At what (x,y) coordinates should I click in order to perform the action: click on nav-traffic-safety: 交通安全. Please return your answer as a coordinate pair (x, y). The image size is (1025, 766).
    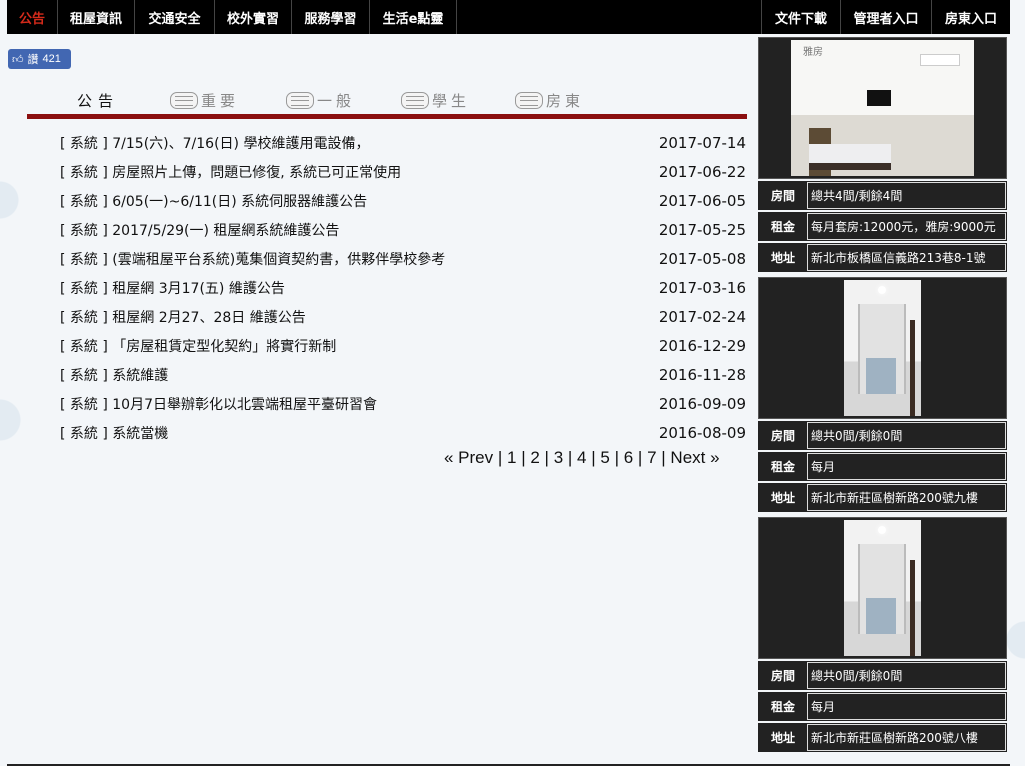
    Looking at the image, I should click on (175, 17).